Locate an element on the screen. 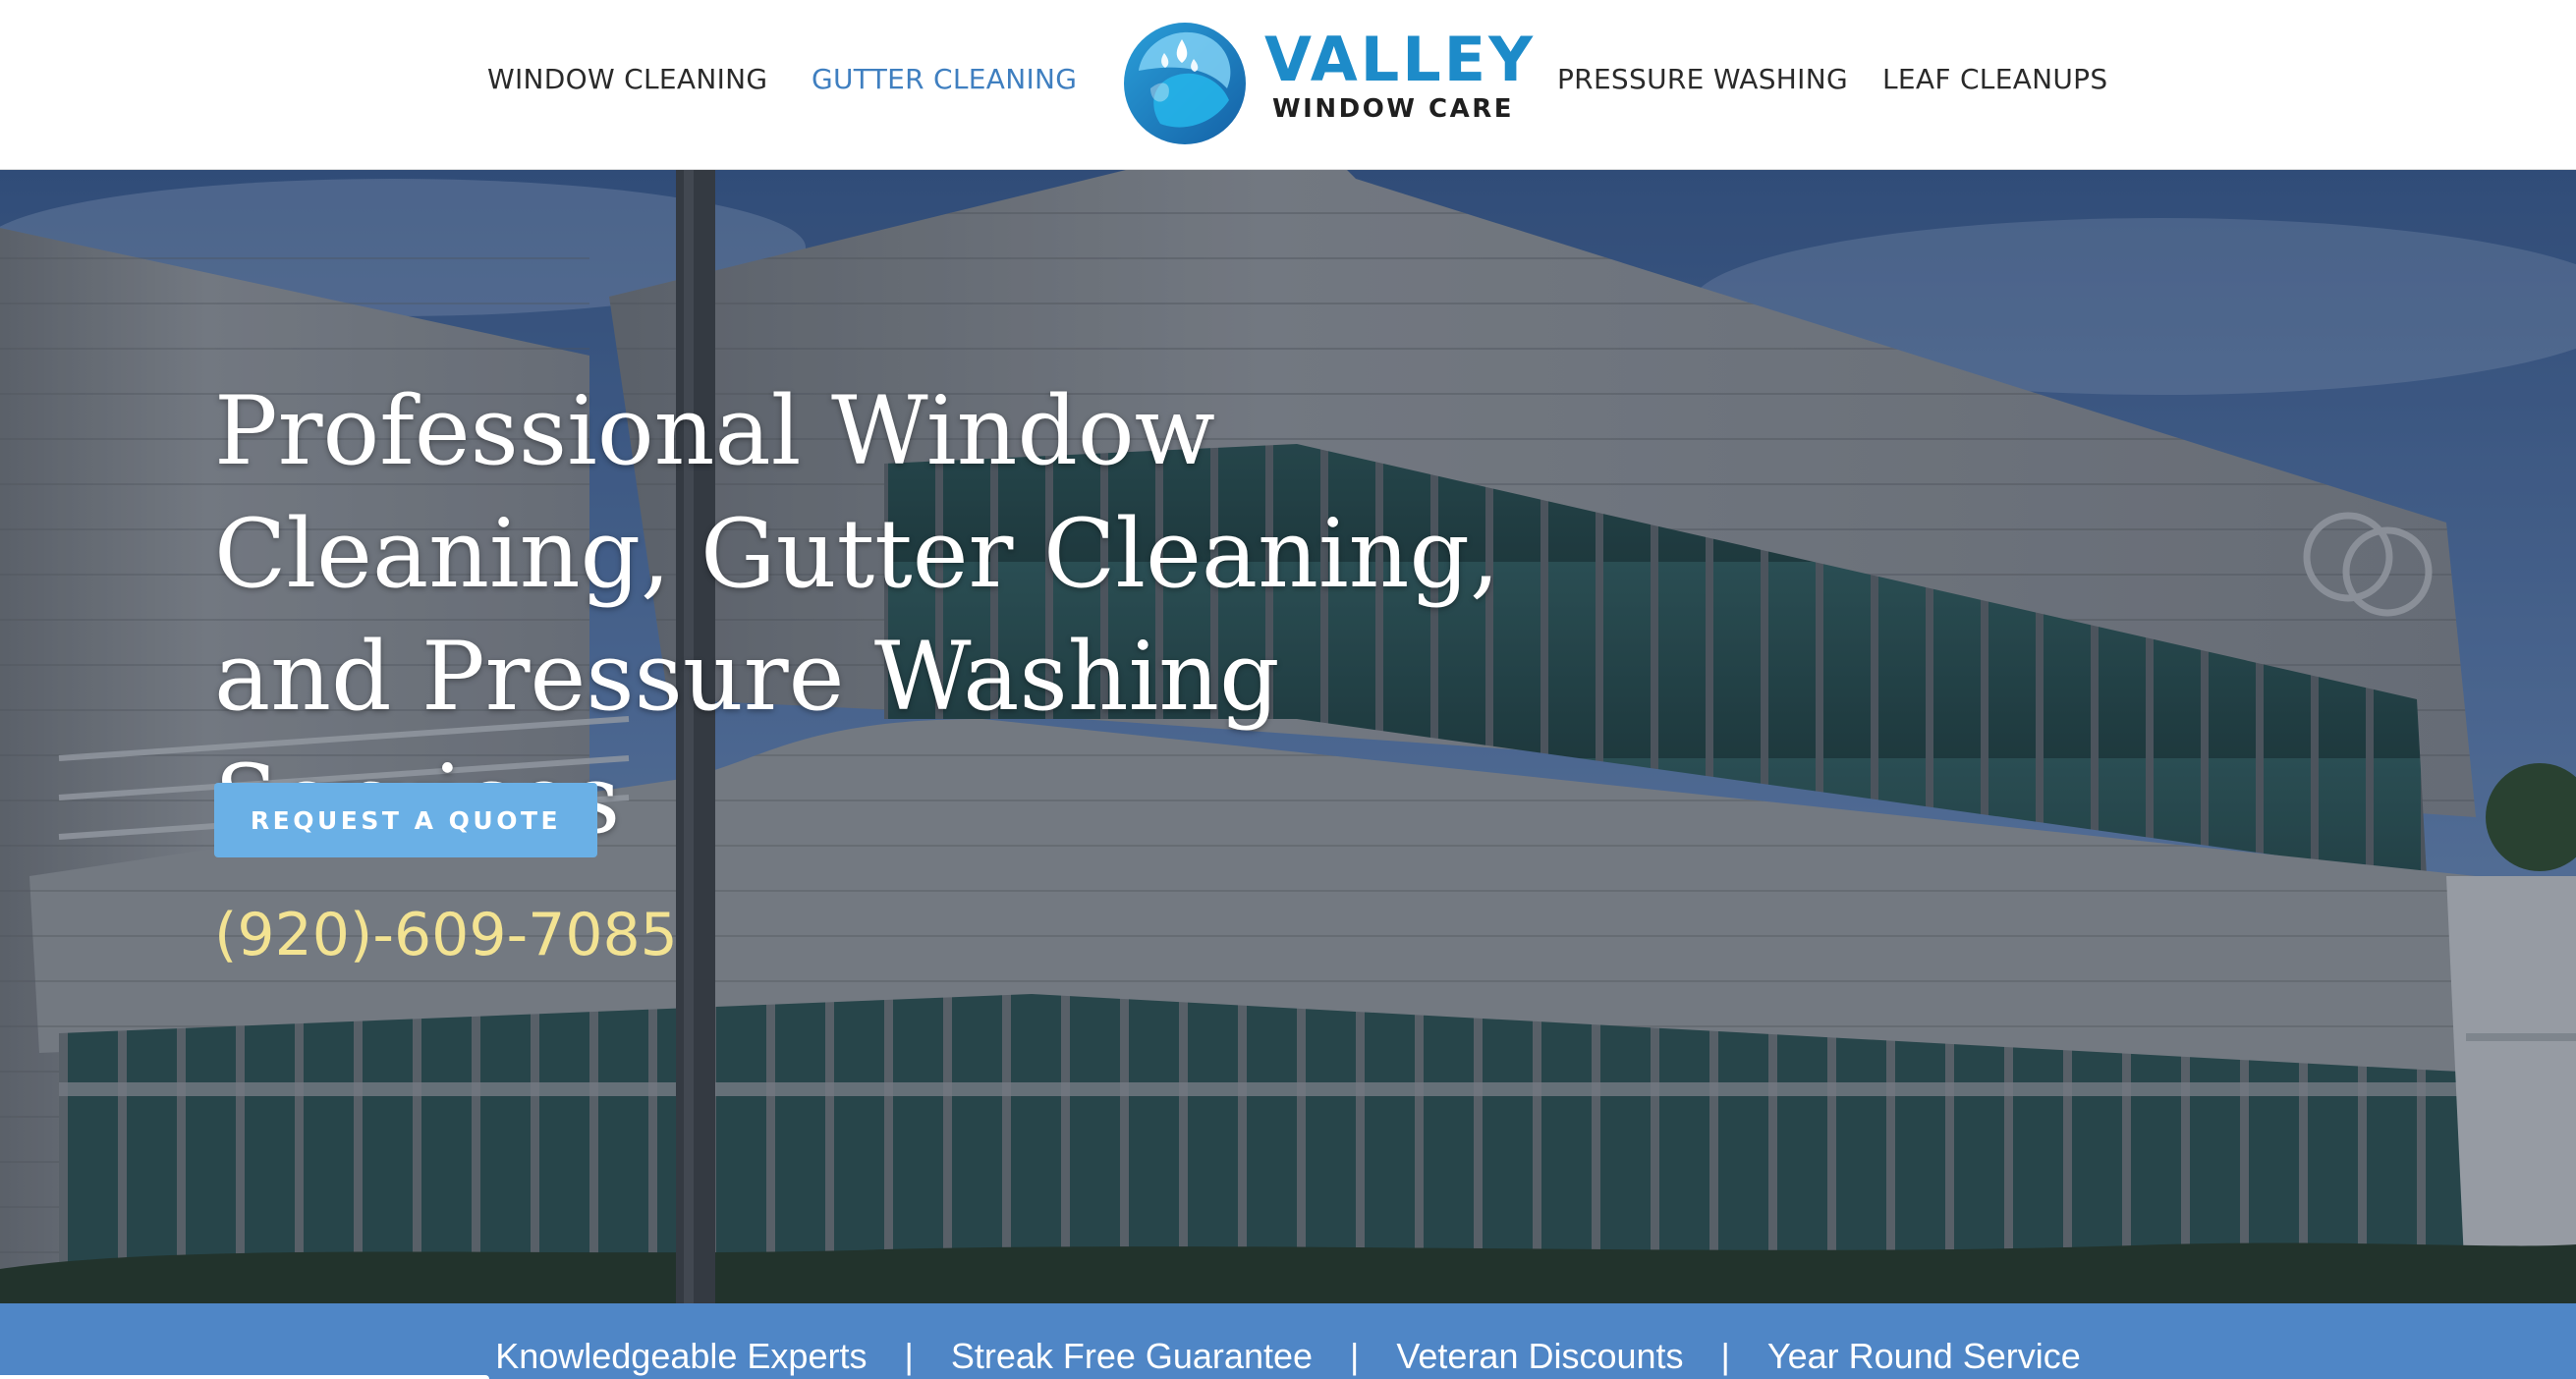  nav-leaf-cleanups: LEAF CLEANUPS is located at coordinates (1994, 79).